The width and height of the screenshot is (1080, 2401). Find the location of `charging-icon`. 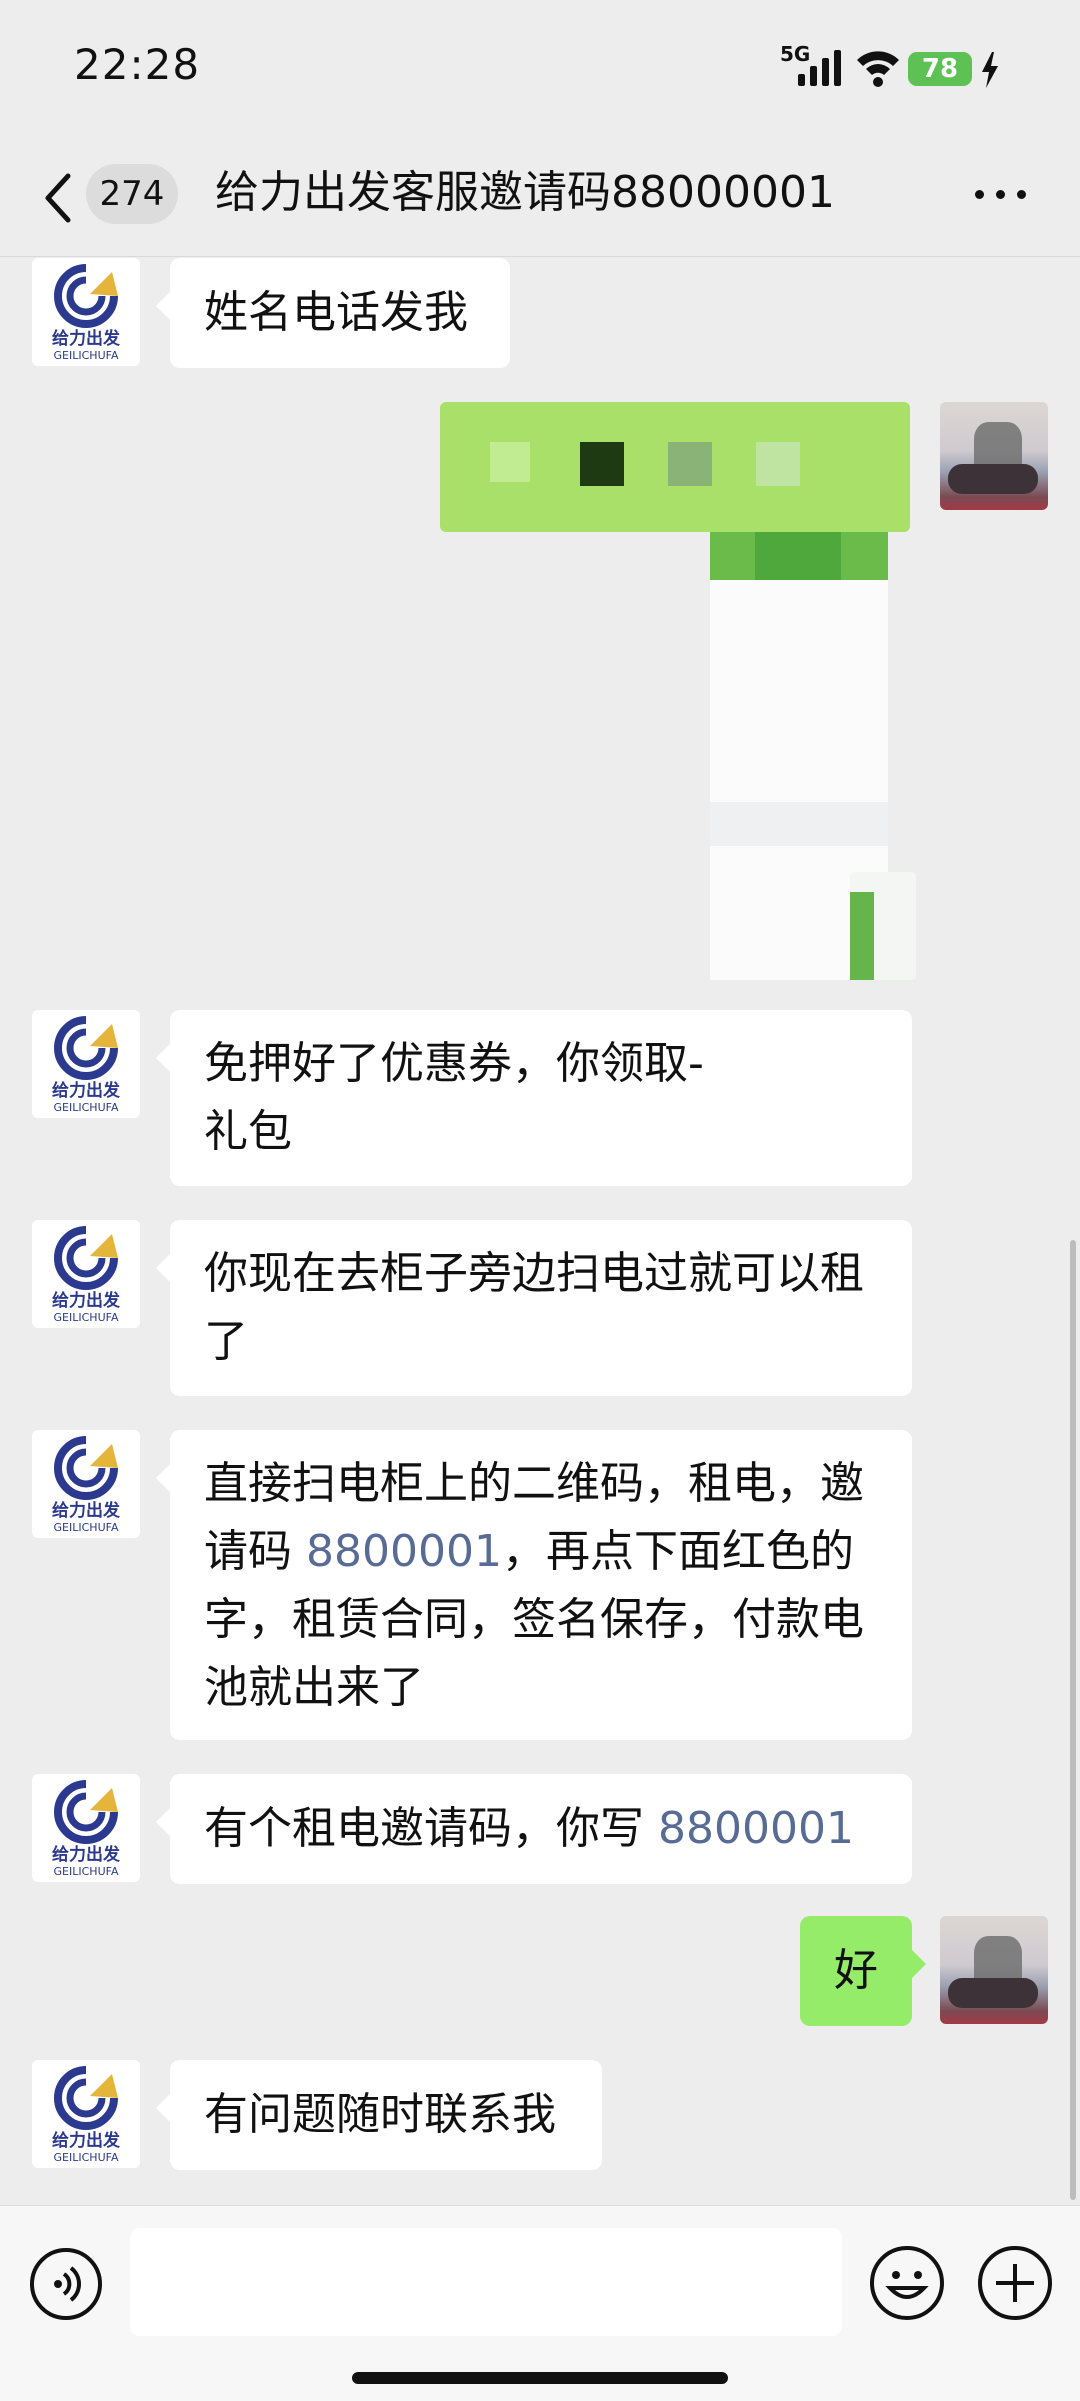

charging-icon is located at coordinates (990, 70).